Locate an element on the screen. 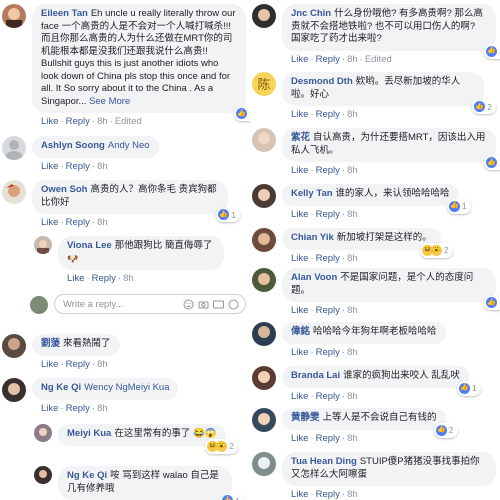 The width and height of the screenshot is (500, 500). commenter-name: Chian Yik is located at coordinates (312, 237).